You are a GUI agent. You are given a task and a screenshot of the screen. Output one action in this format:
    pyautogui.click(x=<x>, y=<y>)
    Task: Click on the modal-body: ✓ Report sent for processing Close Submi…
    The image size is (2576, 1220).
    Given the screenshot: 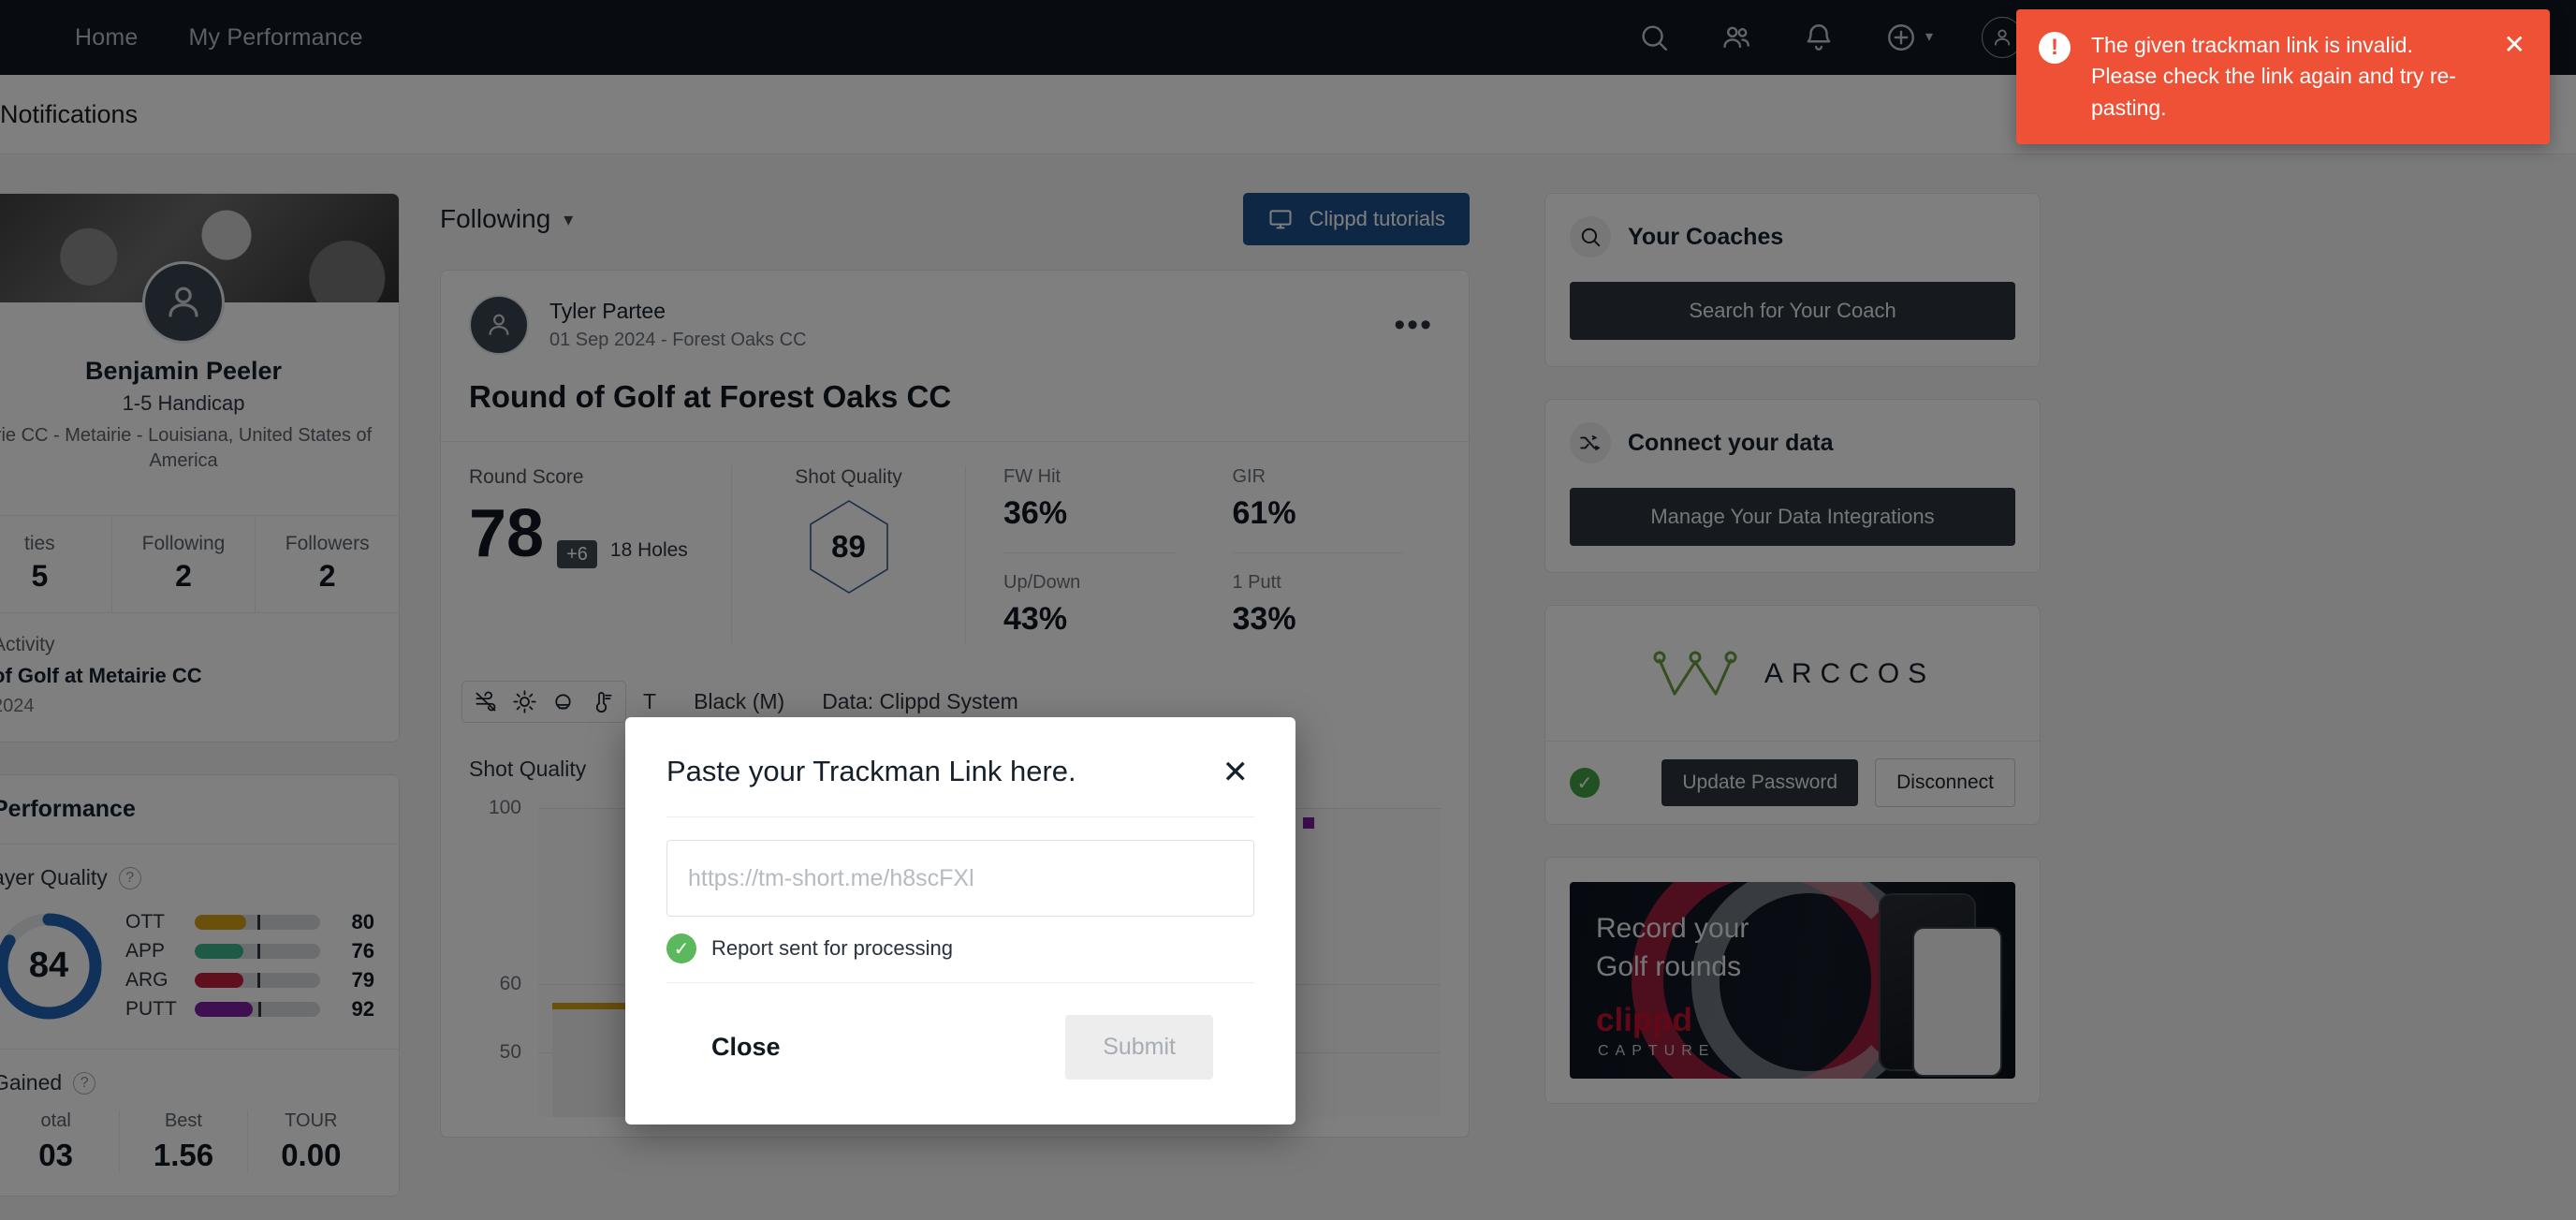 What is the action you would take?
    pyautogui.click(x=960, y=948)
    